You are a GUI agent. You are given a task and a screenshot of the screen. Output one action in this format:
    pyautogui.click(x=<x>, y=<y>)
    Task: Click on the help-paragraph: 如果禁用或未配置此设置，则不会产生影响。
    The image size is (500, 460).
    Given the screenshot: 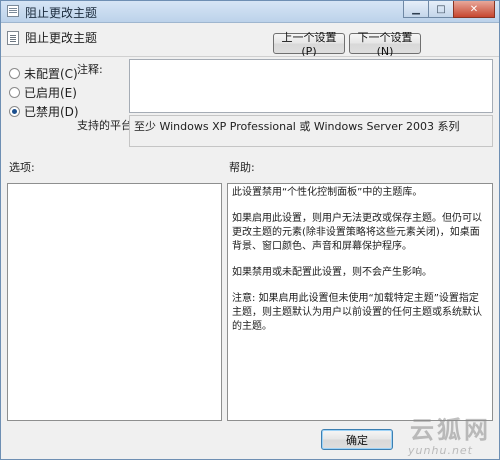 What is the action you would take?
    pyautogui.click(x=332, y=272)
    